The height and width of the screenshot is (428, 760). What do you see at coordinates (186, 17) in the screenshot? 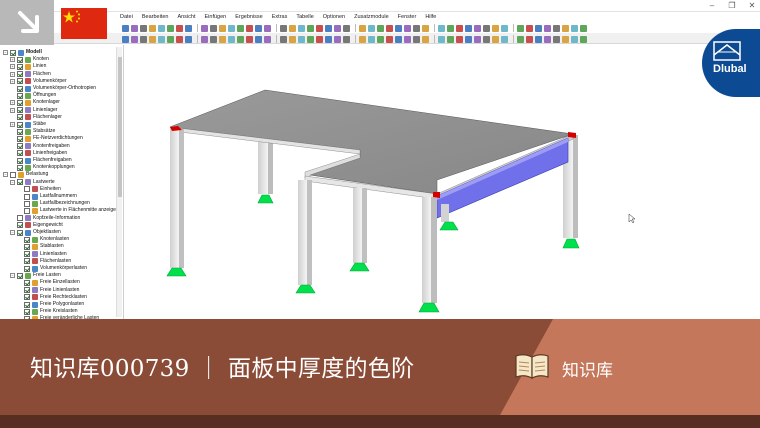
I see `menu-item-ansicht: Ansicht` at bounding box center [186, 17].